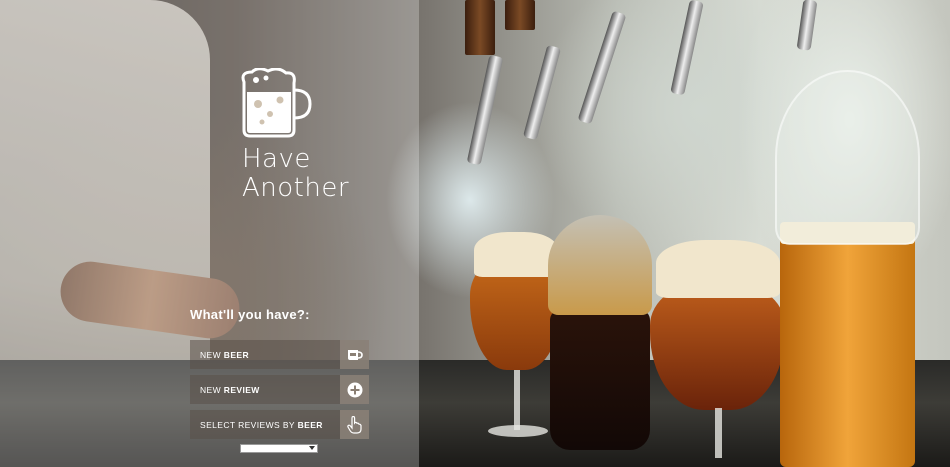 This screenshot has height=467, width=950. I want to click on new-review-button: New Review, so click(279, 389).